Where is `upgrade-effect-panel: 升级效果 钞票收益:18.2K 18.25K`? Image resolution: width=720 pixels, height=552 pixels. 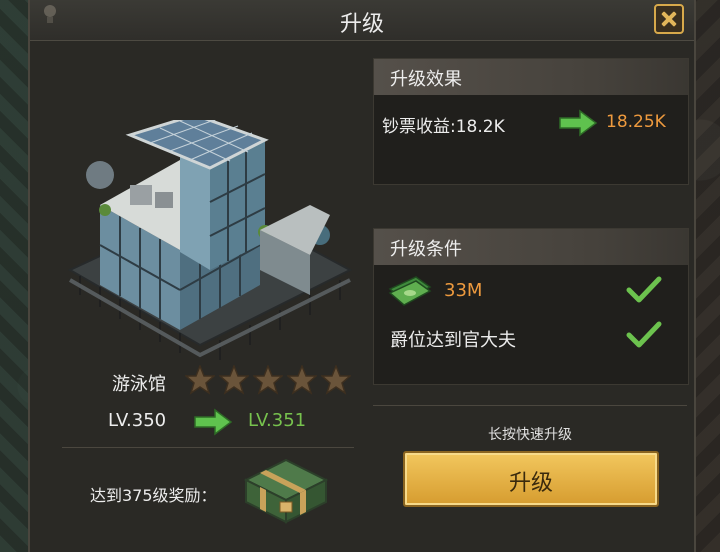
upgrade-effect-panel: 升级效果 钞票收益:18.2K 18.25K is located at coordinates (531, 121).